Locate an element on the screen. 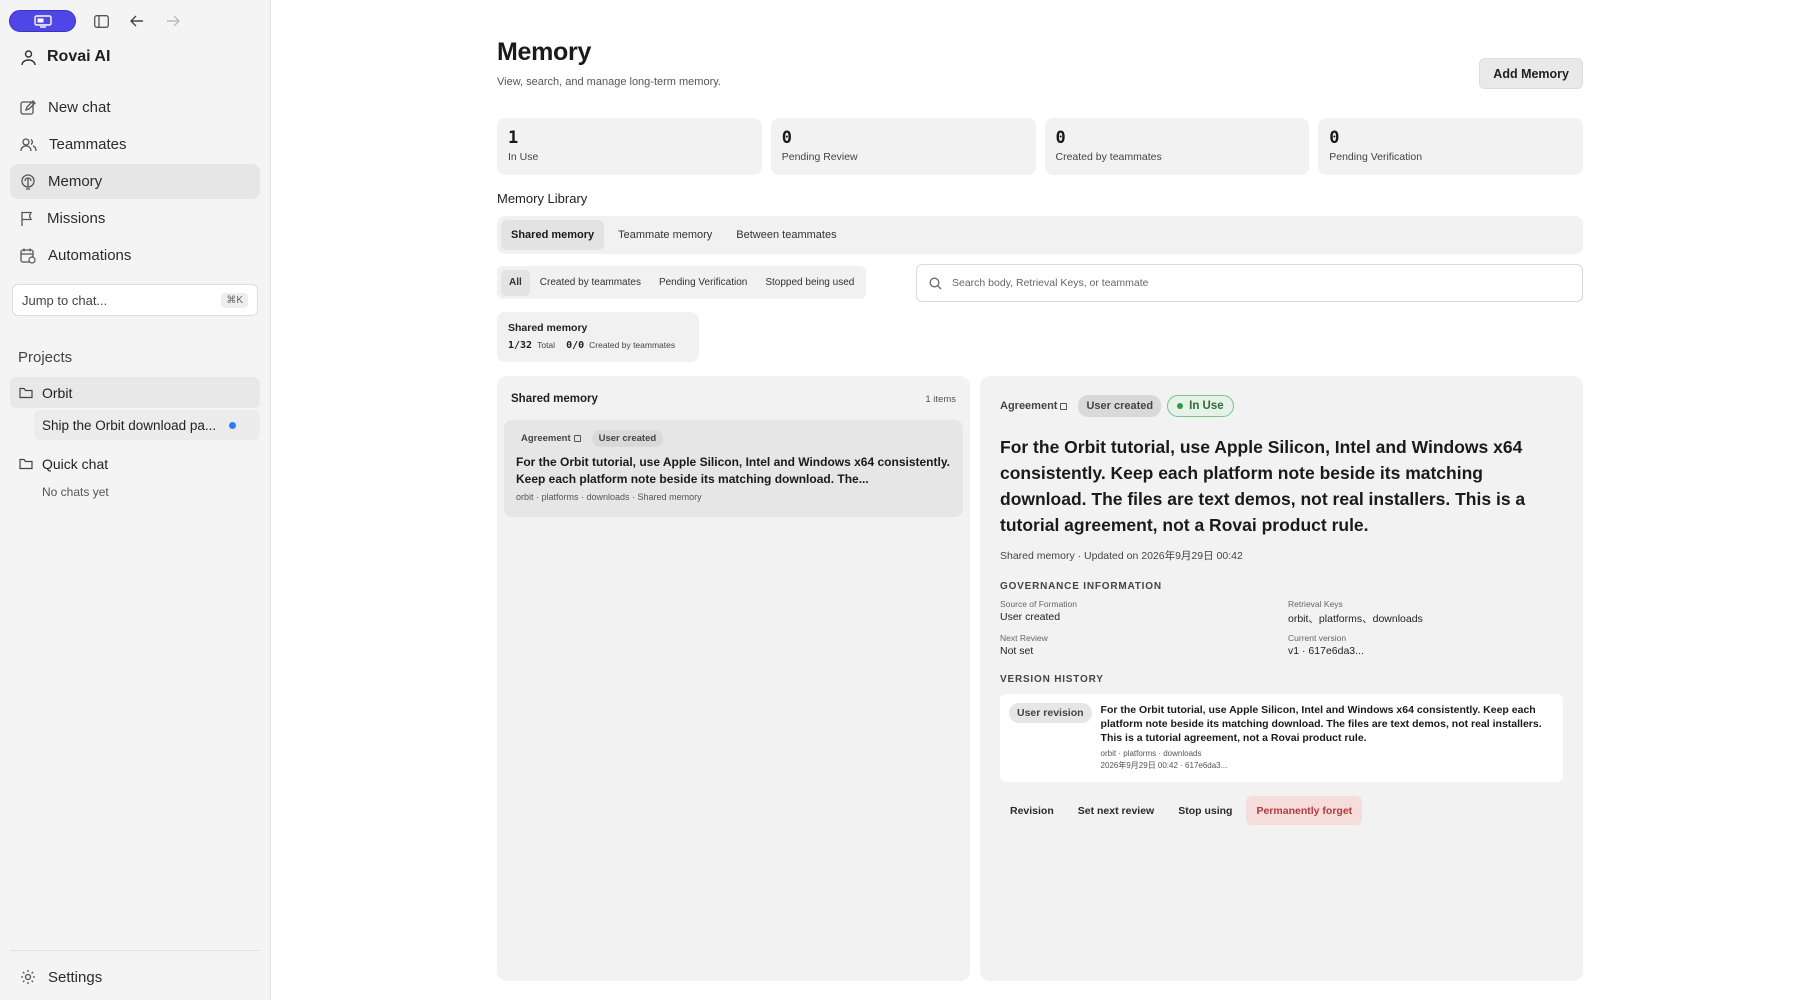 This screenshot has width=1800, height=1000. nav-label: Teammates is located at coordinates (88, 144).